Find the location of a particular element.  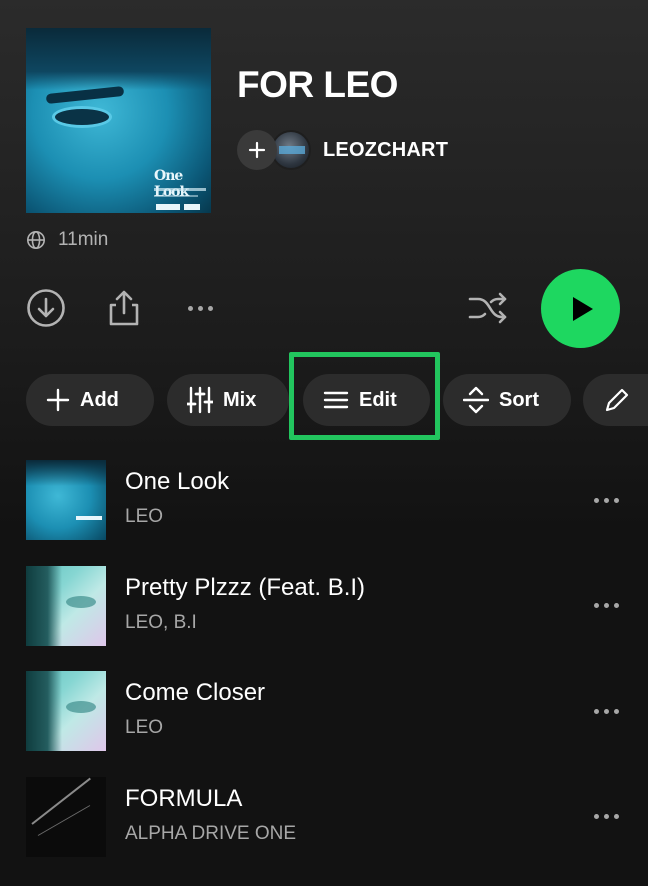

edit-label: Edit is located at coordinates (378, 399).